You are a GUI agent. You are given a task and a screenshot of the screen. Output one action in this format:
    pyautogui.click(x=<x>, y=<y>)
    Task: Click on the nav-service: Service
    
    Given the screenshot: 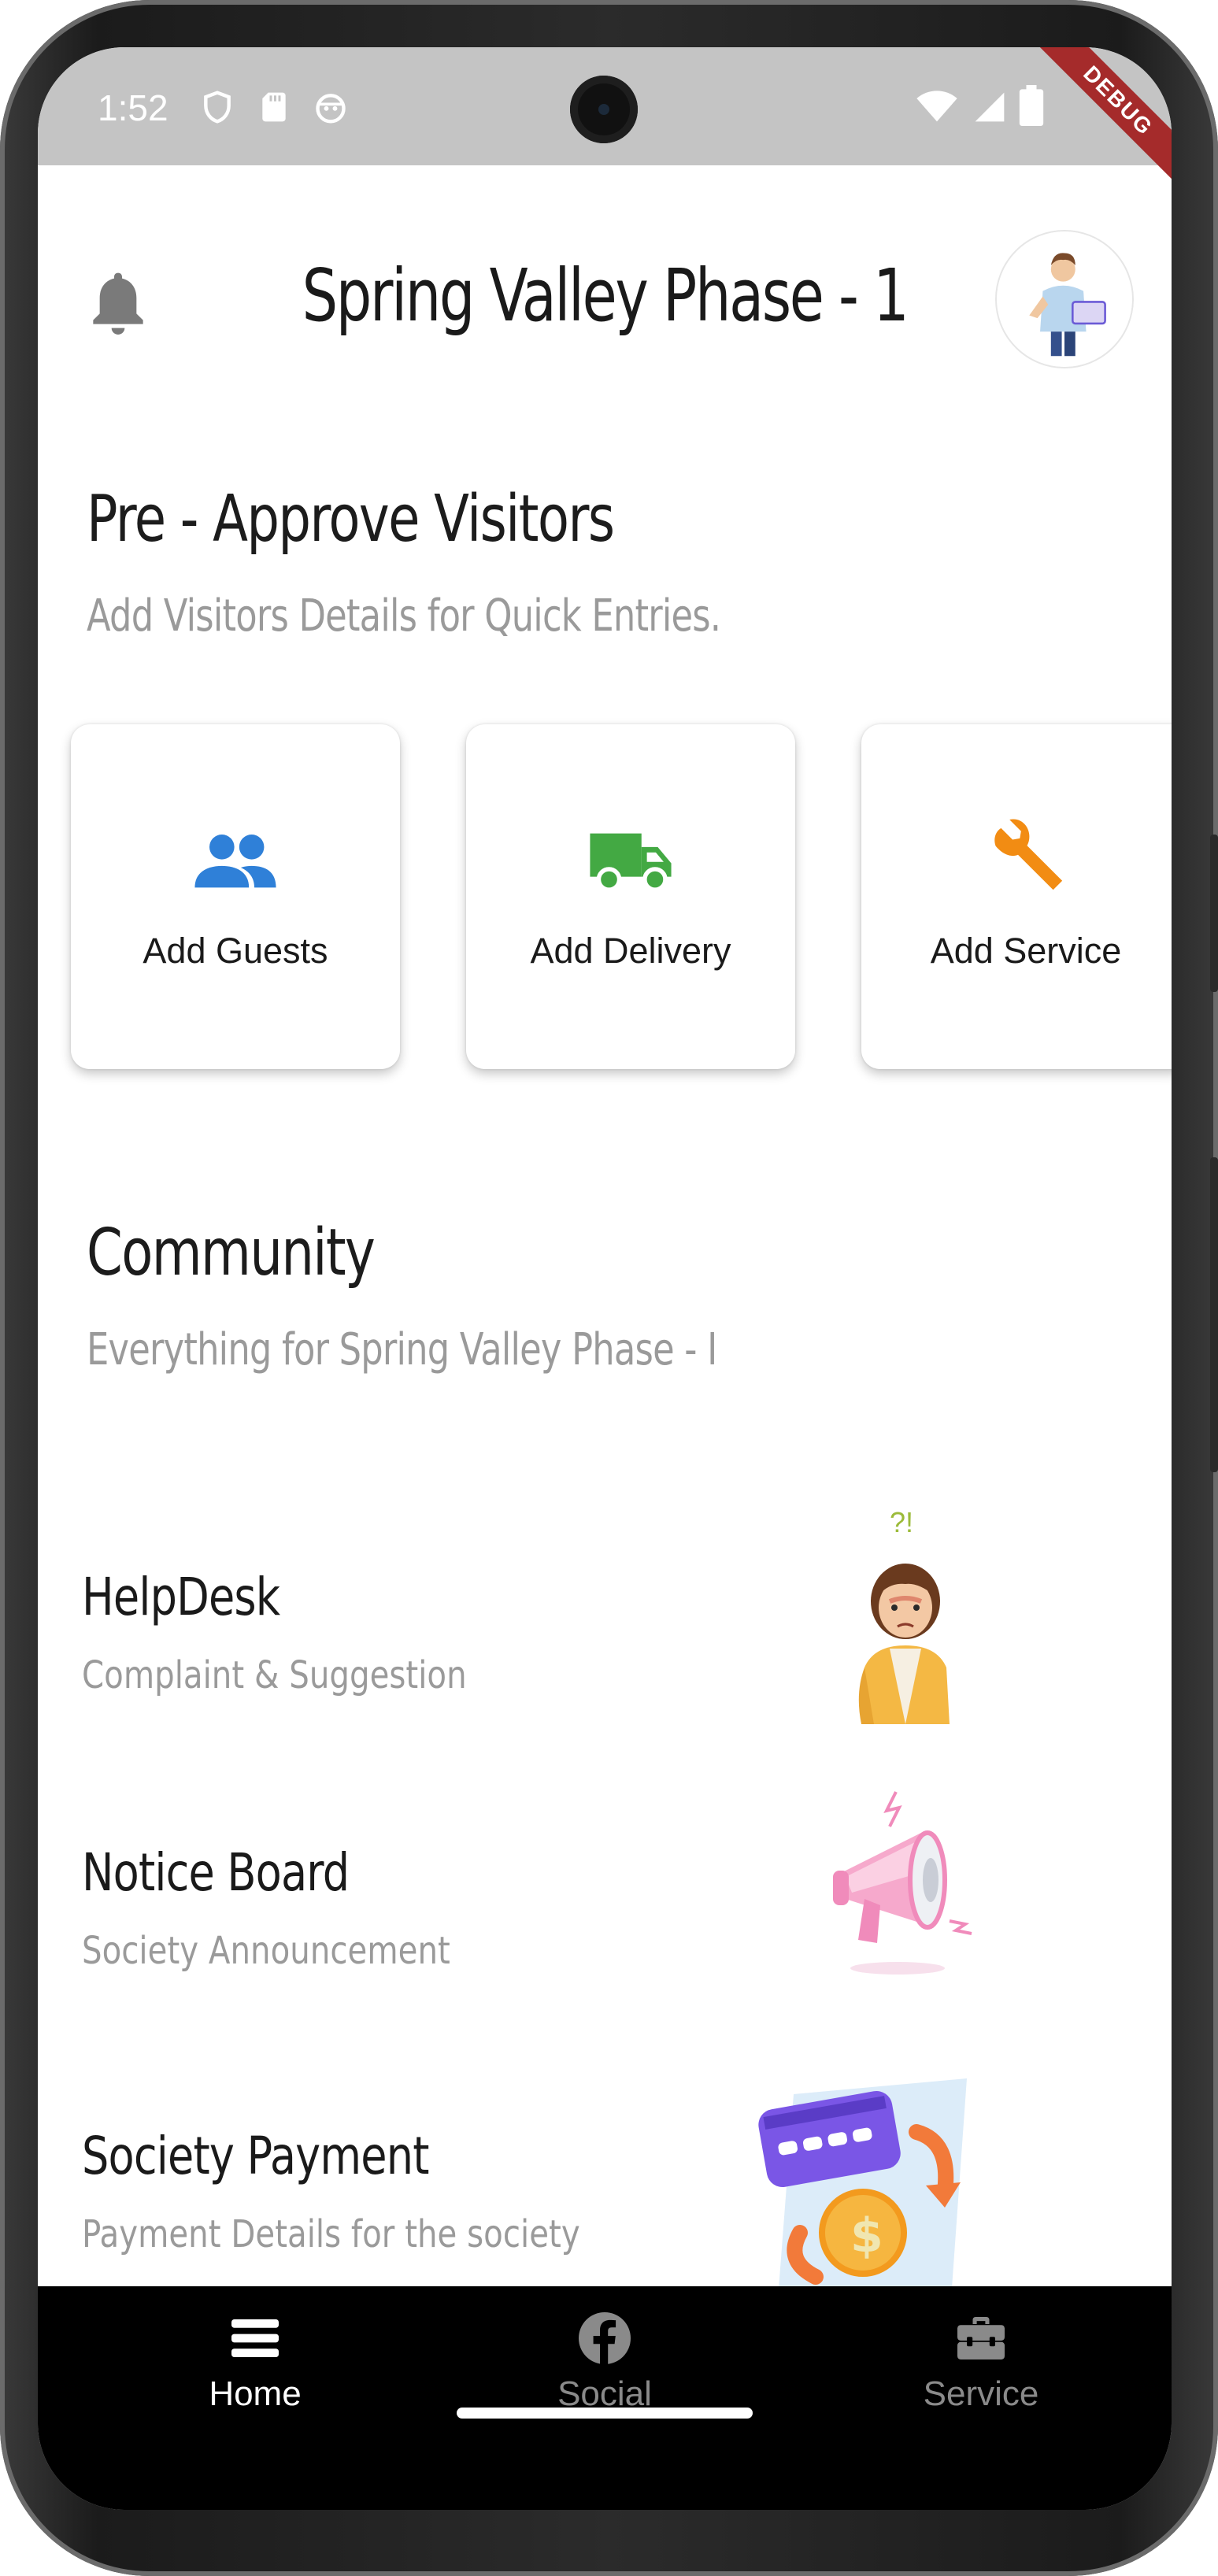 What is the action you would take?
    pyautogui.click(x=981, y=2362)
    